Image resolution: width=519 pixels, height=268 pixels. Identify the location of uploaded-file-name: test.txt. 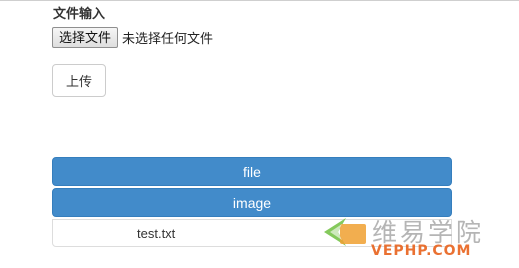
(156, 233).